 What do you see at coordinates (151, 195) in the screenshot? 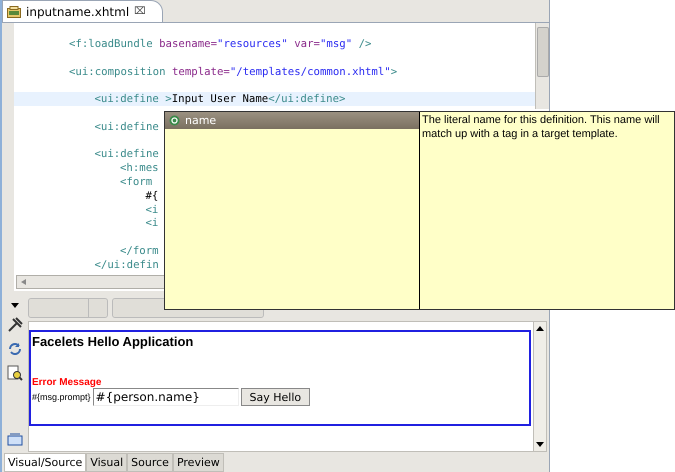
I see `code-line: #{` at bounding box center [151, 195].